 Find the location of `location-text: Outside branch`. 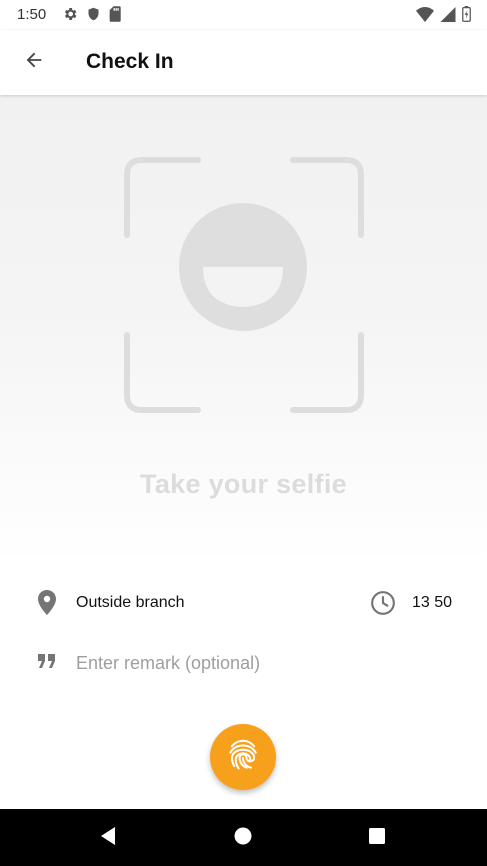

location-text: Outside branch is located at coordinates (130, 602).